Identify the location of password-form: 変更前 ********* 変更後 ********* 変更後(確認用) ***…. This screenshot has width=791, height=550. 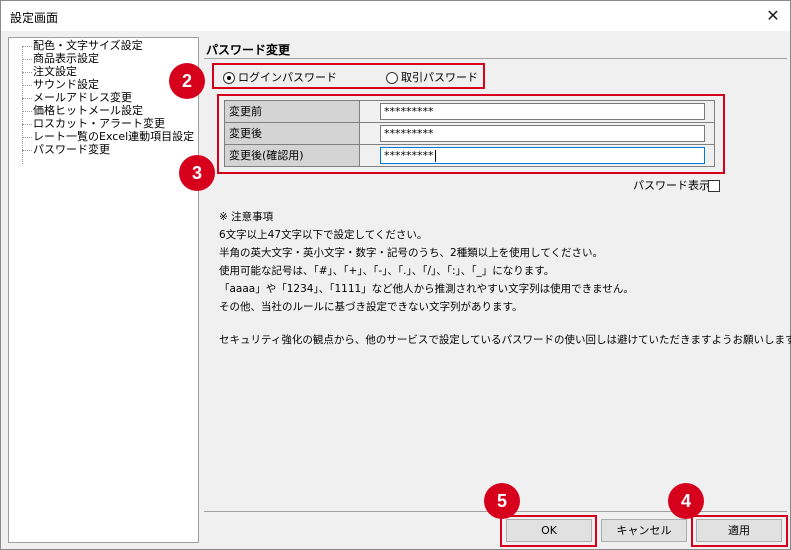
(469, 133).